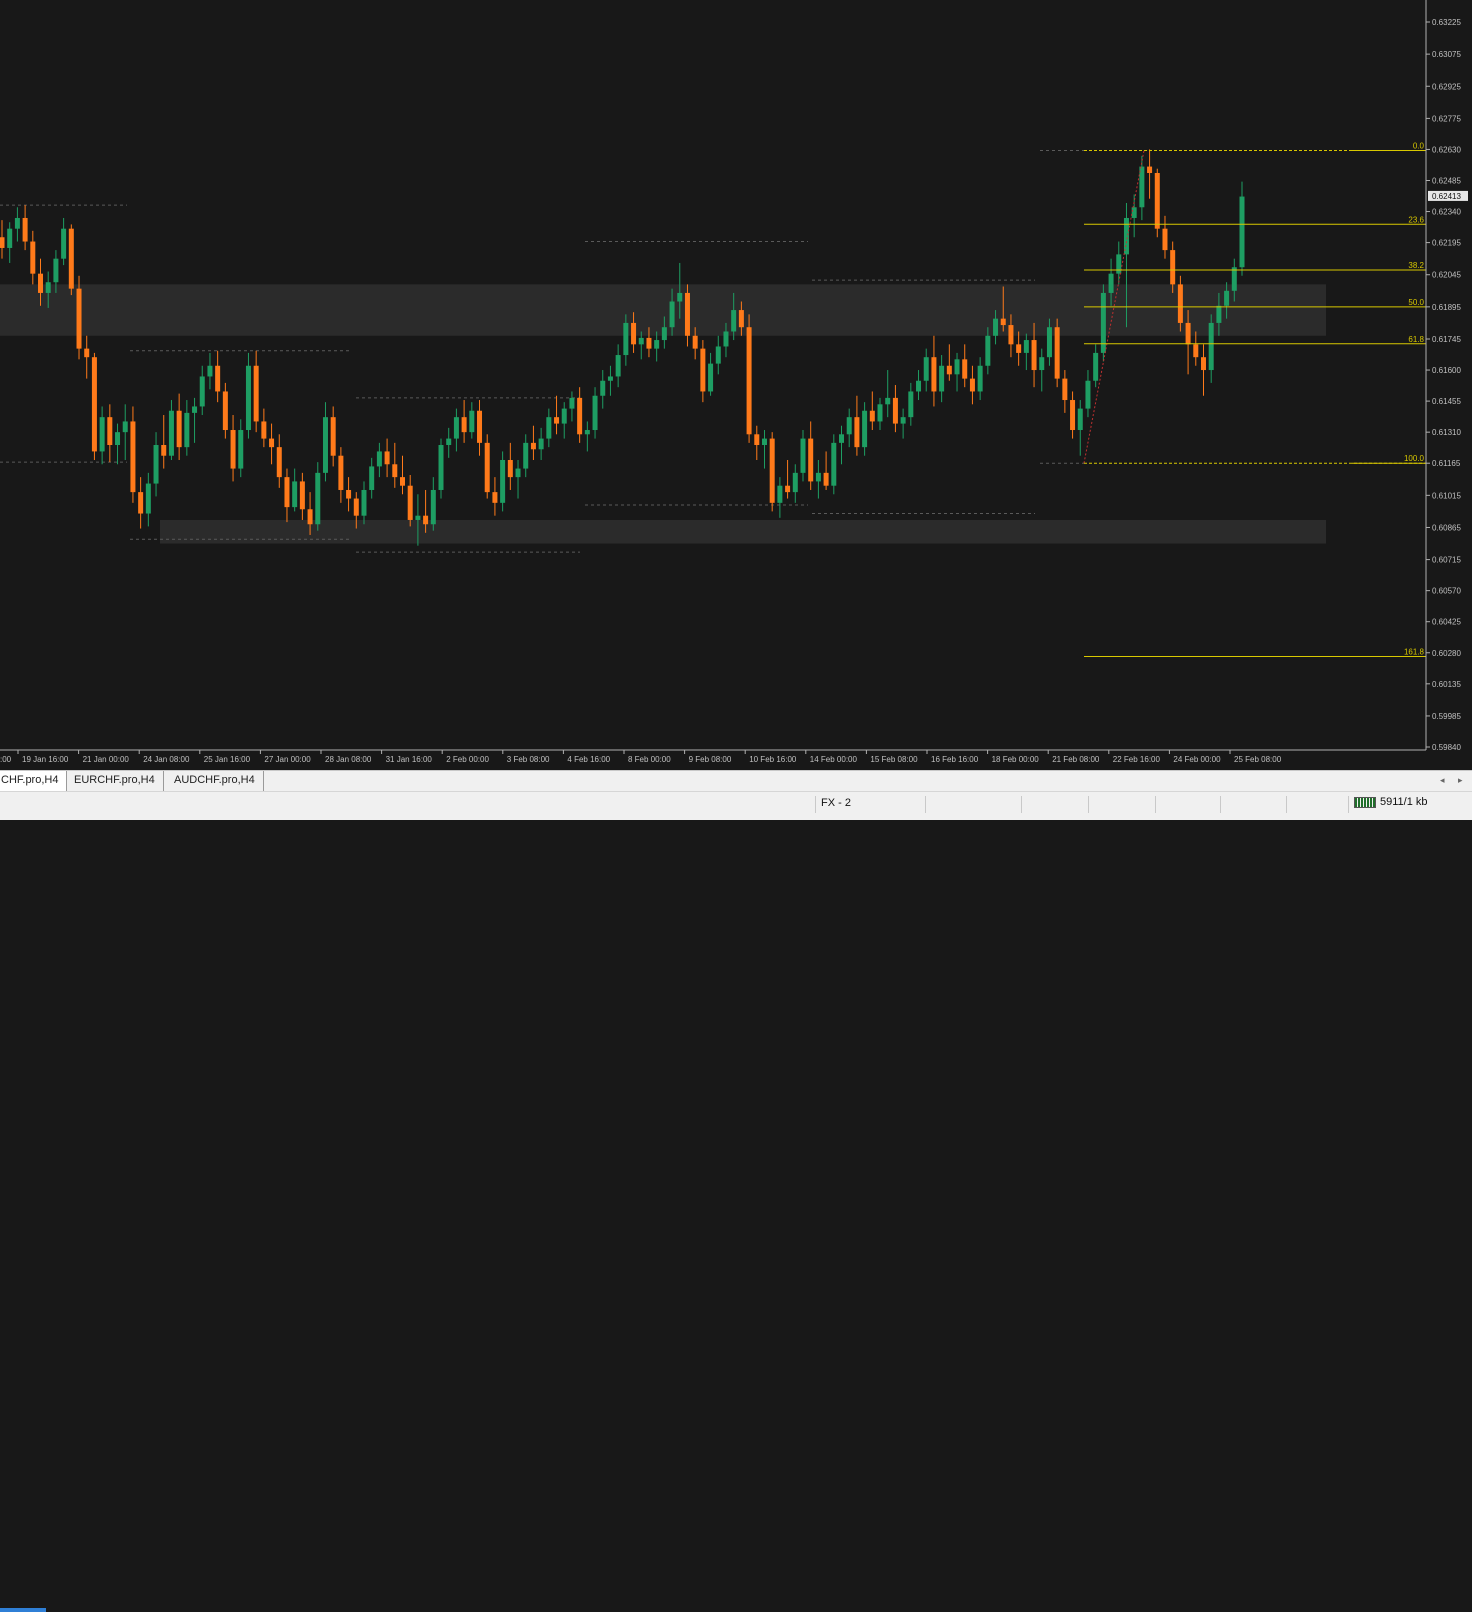 This screenshot has height=1612, width=1472. What do you see at coordinates (1446, 716) in the screenshot?
I see `price-tick-label: 0.59985` at bounding box center [1446, 716].